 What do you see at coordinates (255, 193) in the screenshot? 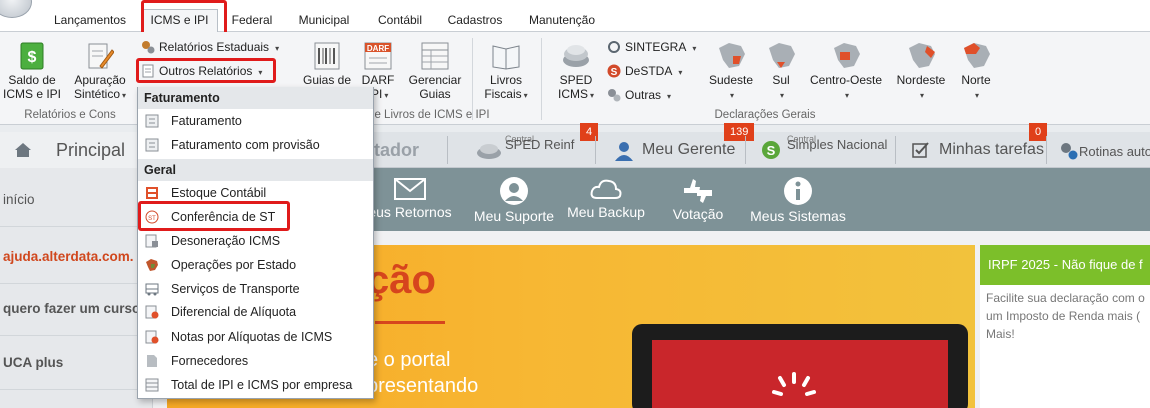
I see `menu-item-estoque-contabil: Estoque Contábil` at bounding box center [255, 193].